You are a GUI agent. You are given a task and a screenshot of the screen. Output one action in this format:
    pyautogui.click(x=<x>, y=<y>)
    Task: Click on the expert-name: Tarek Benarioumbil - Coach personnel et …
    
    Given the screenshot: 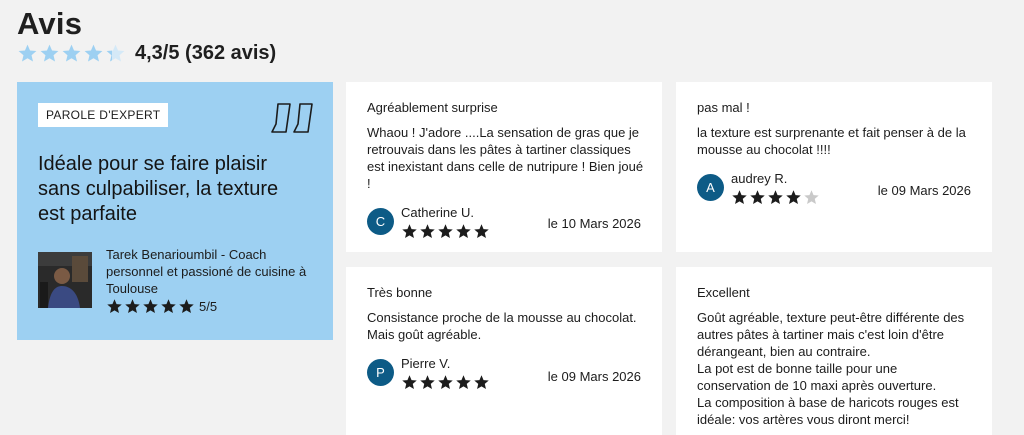 What is the action you would take?
    pyautogui.click(x=206, y=271)
    